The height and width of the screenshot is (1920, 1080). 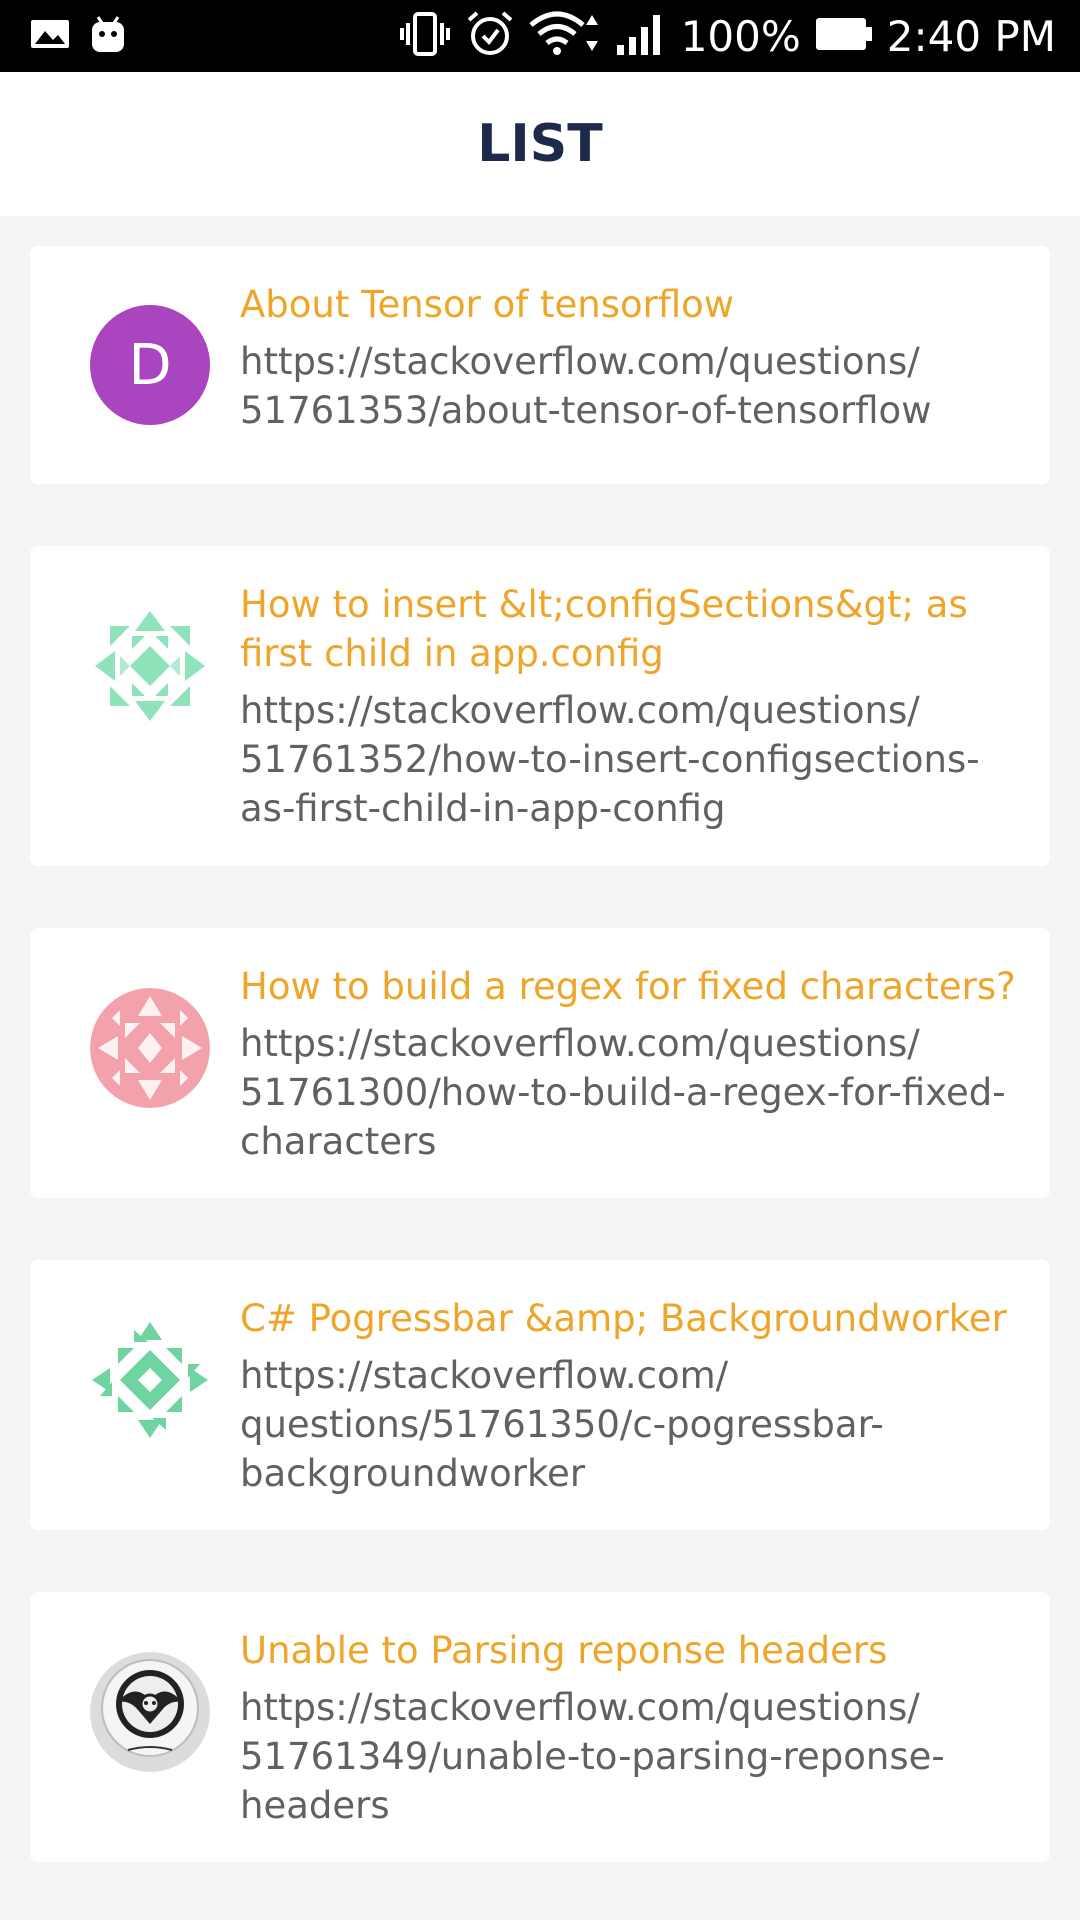 I want to click on url-line: 51761352/how-to-insert-configsections-, so click(x=610, y=759).